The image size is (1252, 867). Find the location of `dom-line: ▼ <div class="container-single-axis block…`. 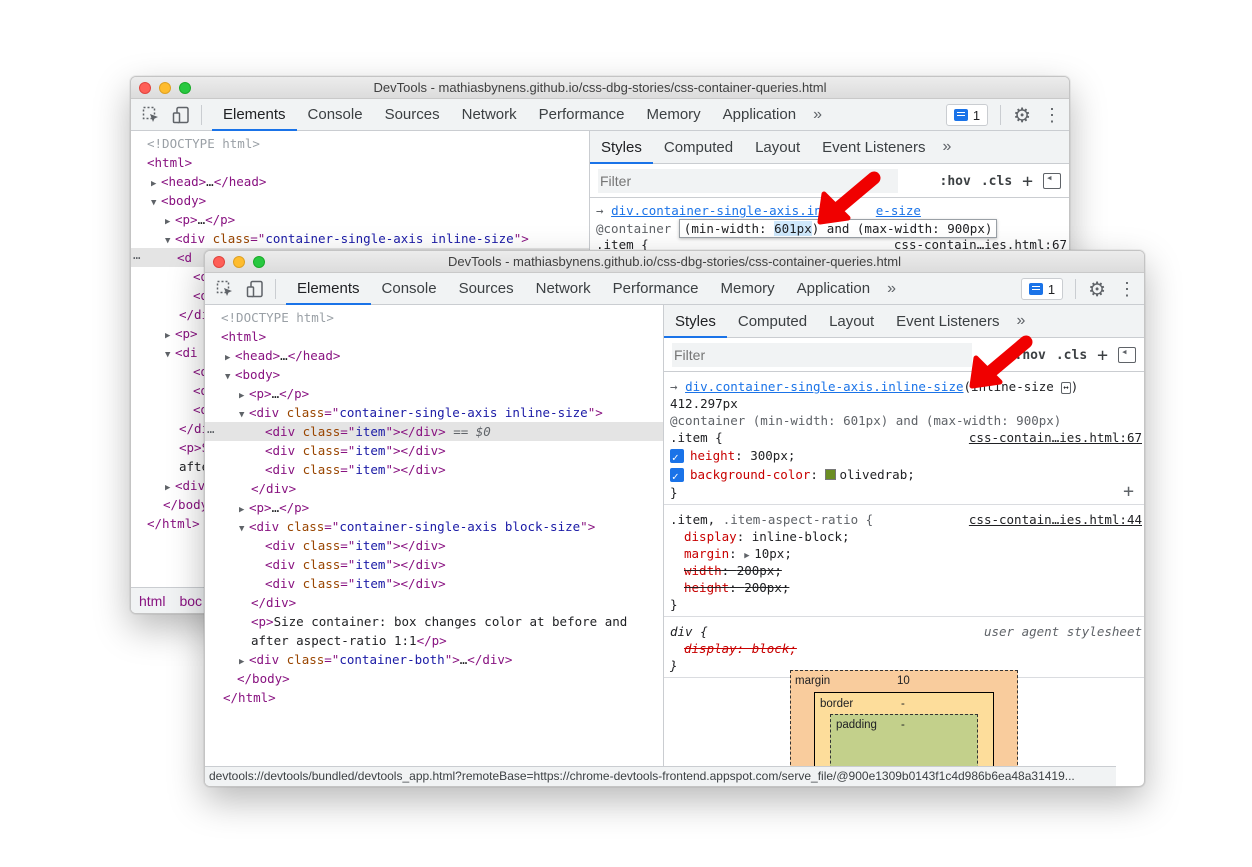

dom-line: ▼ <div class="container-single-axis block… is located at coordinates (442, 526).